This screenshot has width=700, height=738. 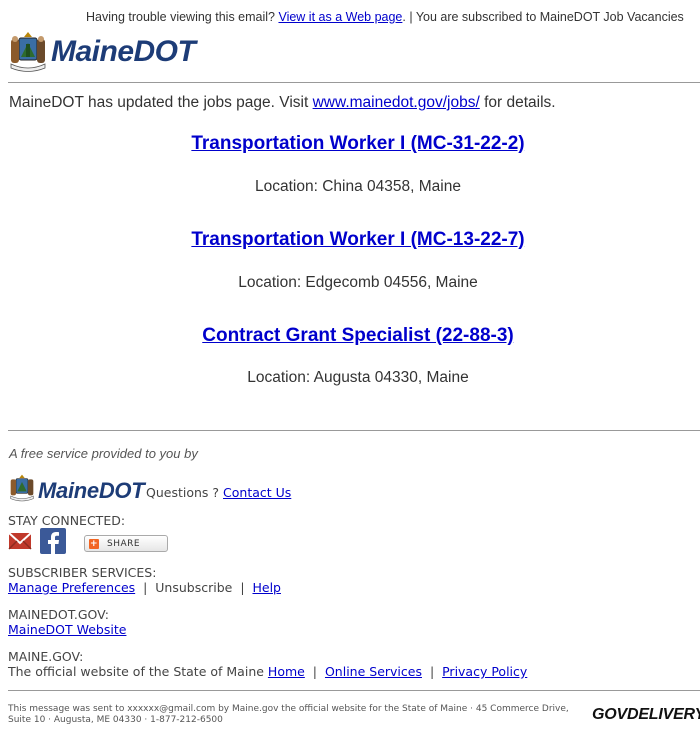 I want to click on intro-text-after: for details., so click(x=520, y=102).